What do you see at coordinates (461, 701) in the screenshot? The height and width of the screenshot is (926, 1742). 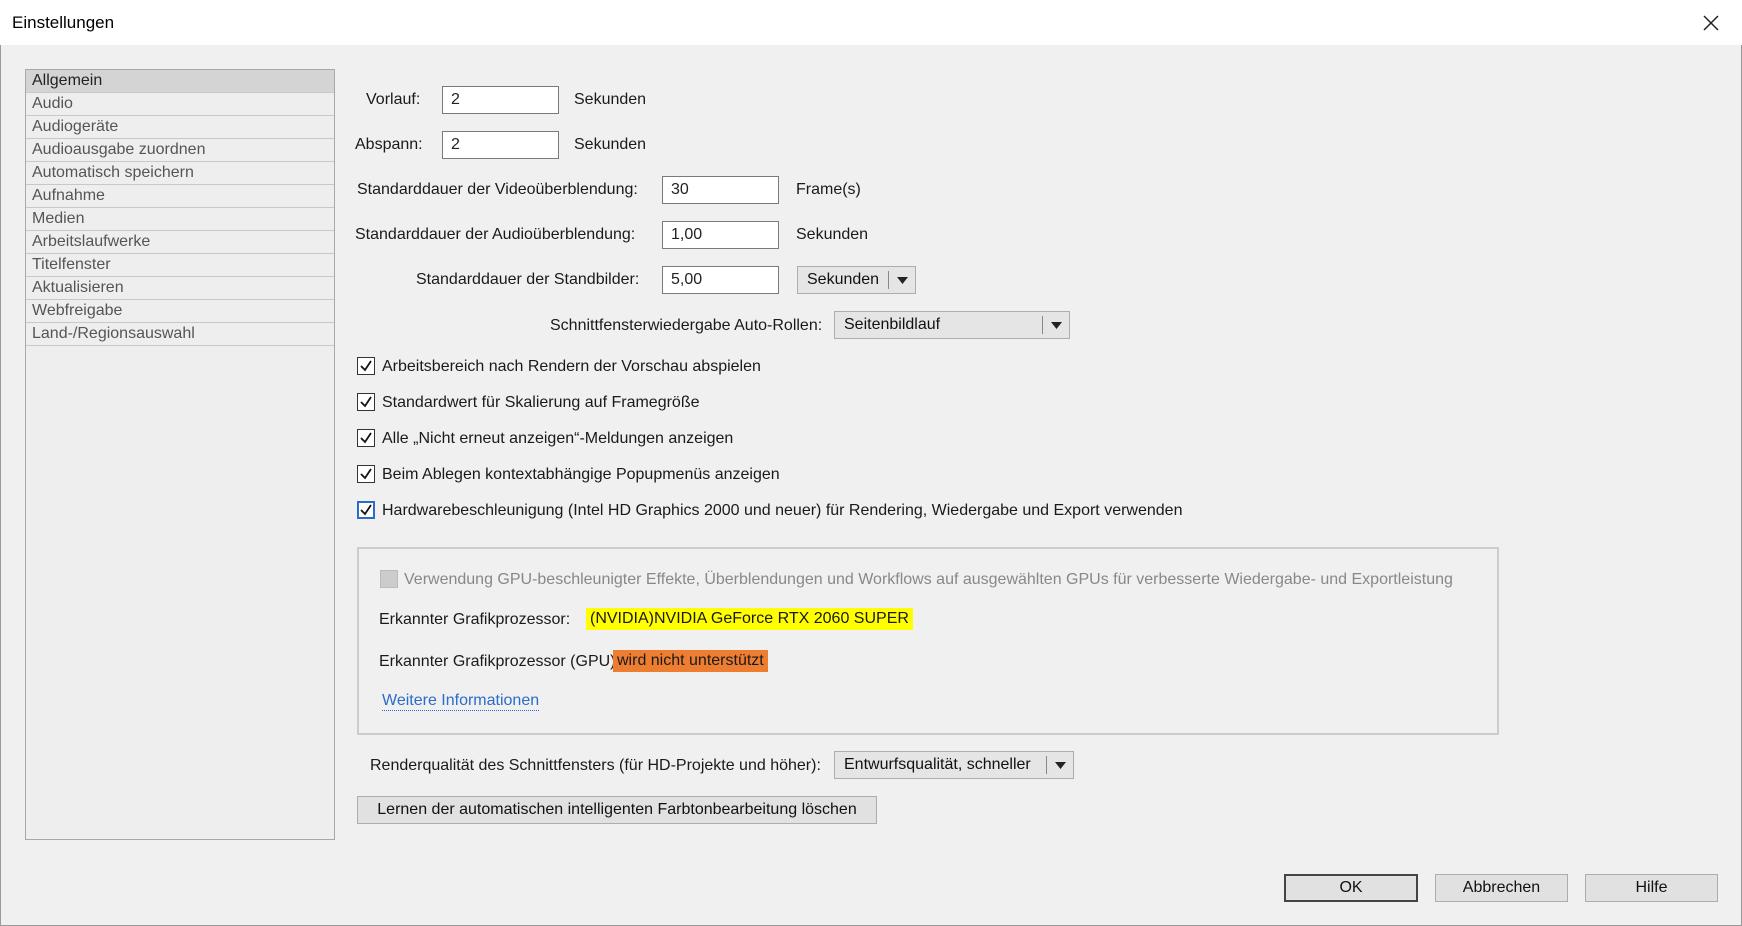 I see `more-info-link: Weitere Informationen` at bounding box center [461, 701].